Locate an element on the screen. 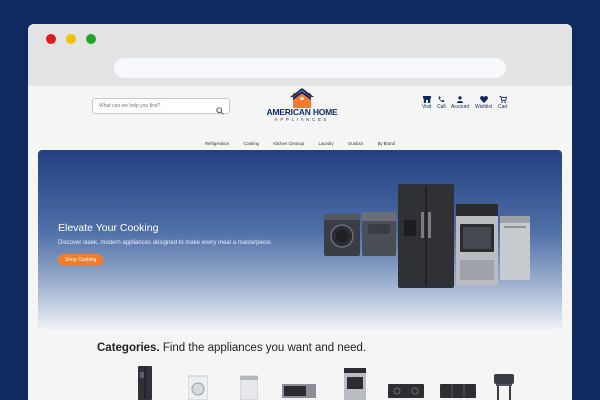  category-rangetop-thumb is located at coordinates (458, 383).